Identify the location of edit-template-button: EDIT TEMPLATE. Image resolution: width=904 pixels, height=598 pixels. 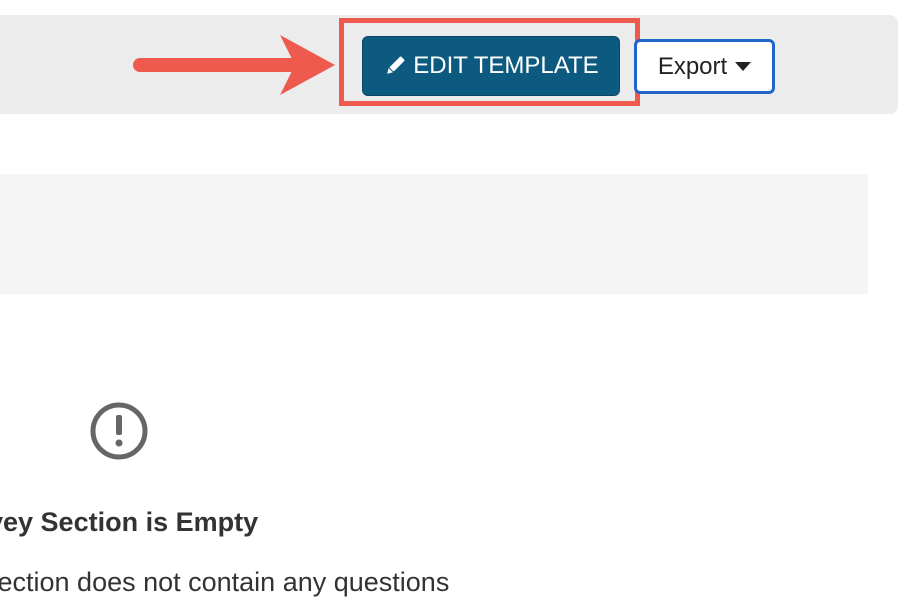
(491, 66).